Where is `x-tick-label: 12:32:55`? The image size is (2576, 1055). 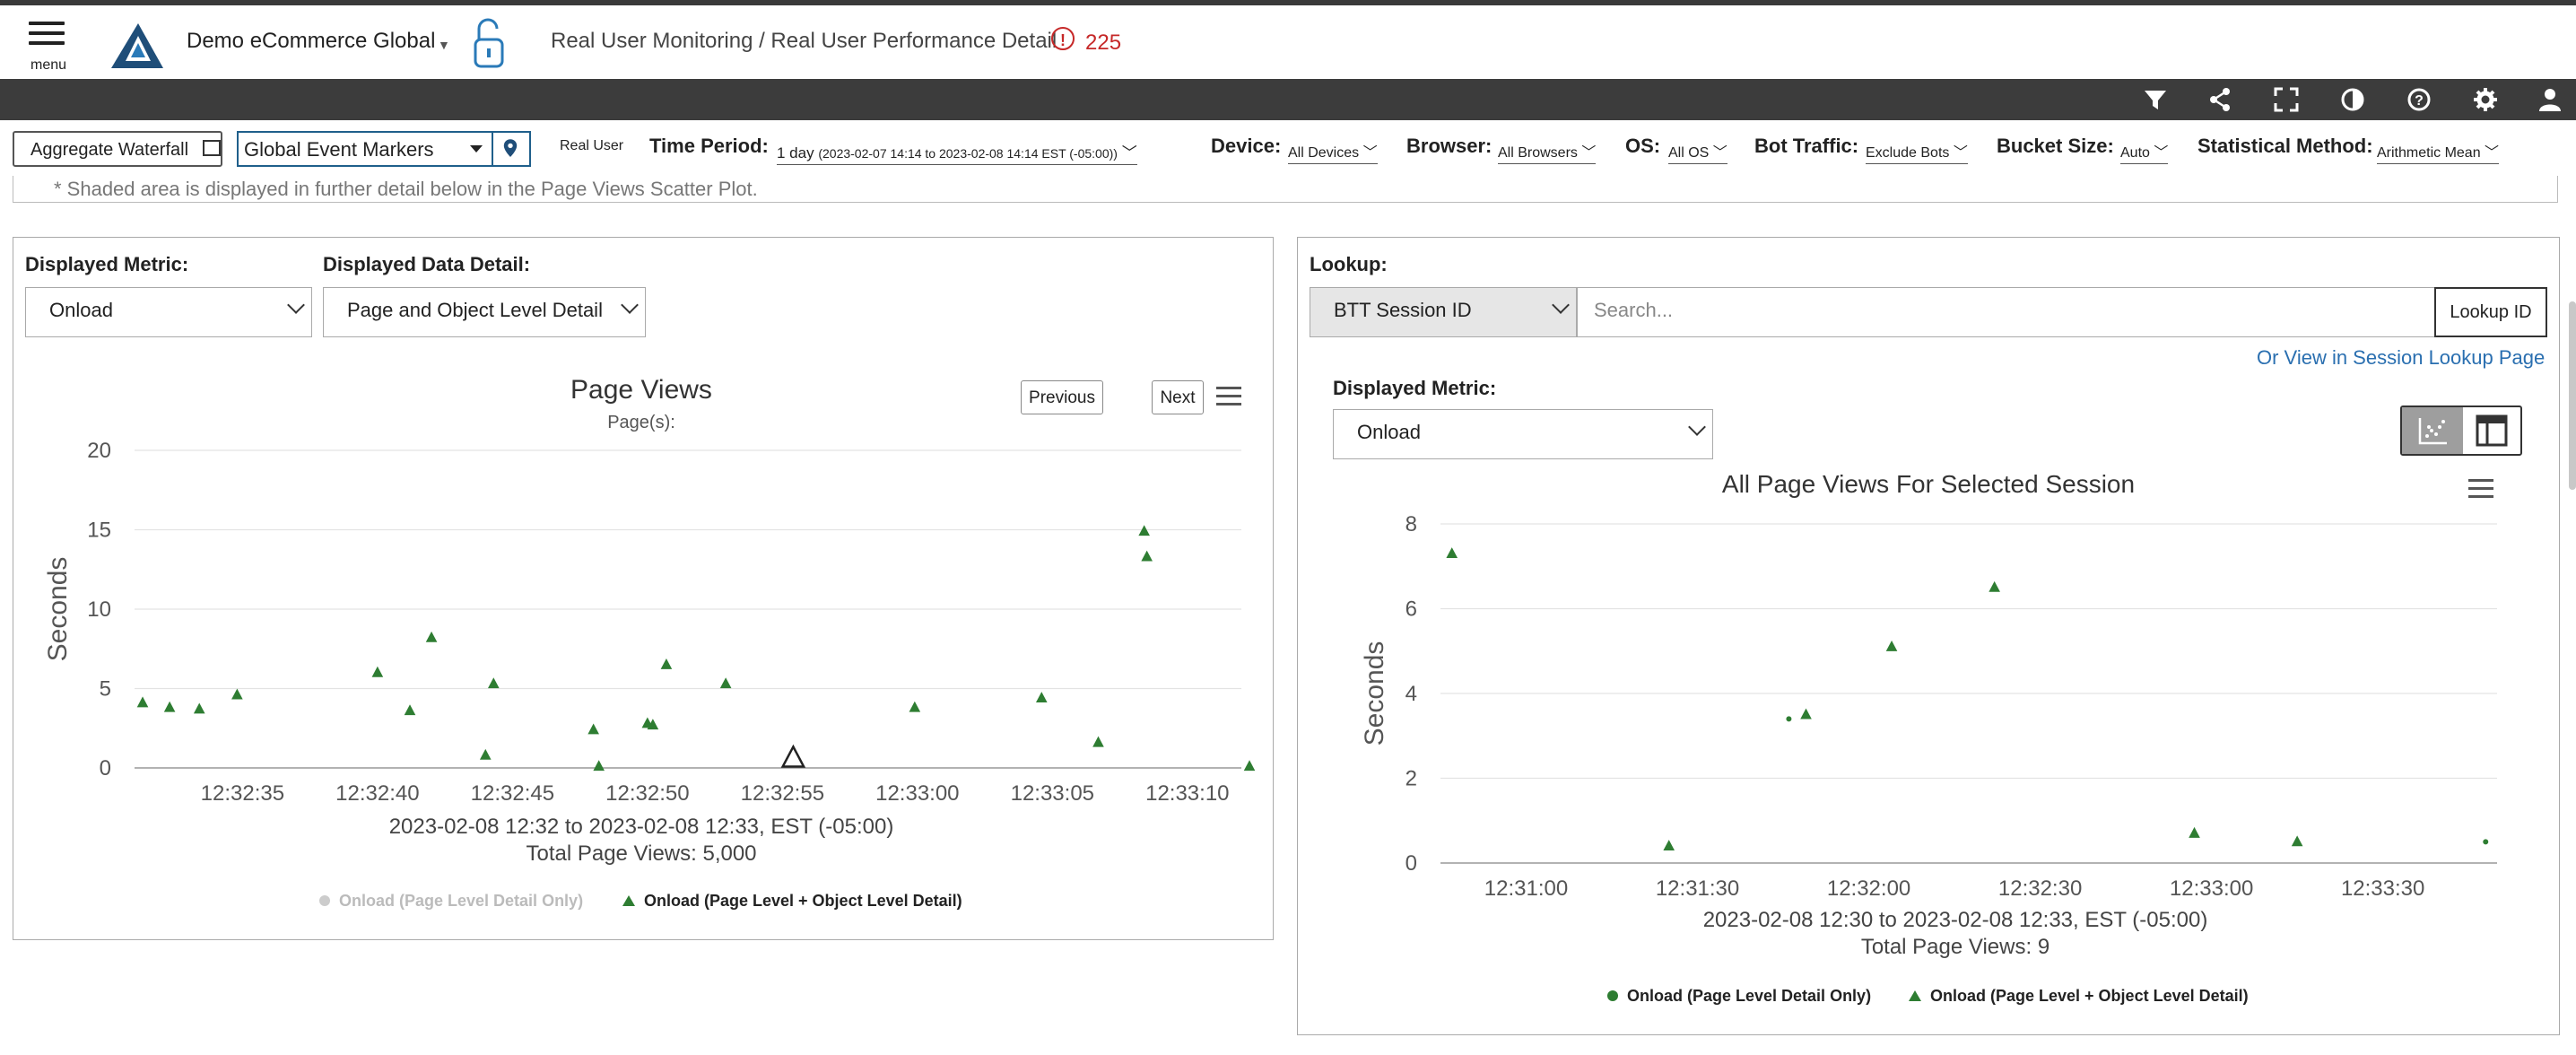 x-tick-label: 12:32:55 is located at coordinates (782, 793).